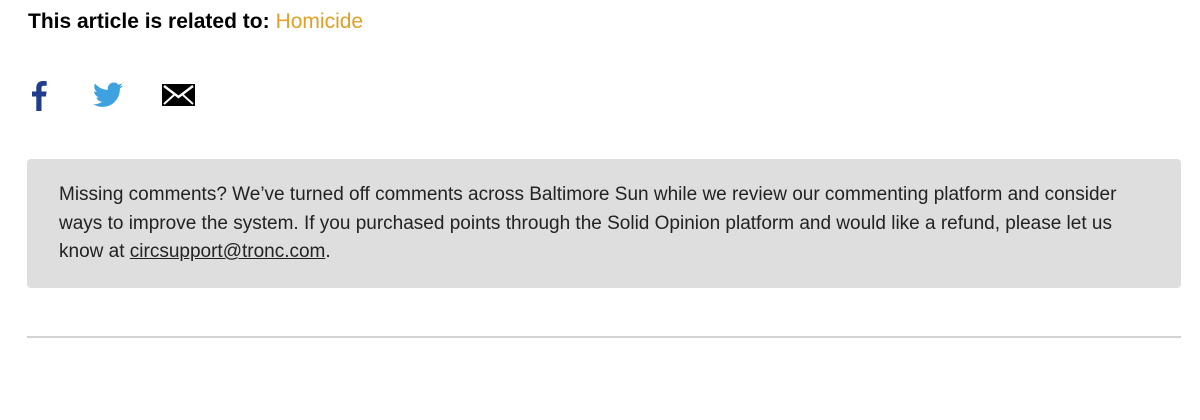 The width and height of the screenshot is (1200, 420). I want to click on support-email-link: circsupport@tronc.com, so click(228, 251).